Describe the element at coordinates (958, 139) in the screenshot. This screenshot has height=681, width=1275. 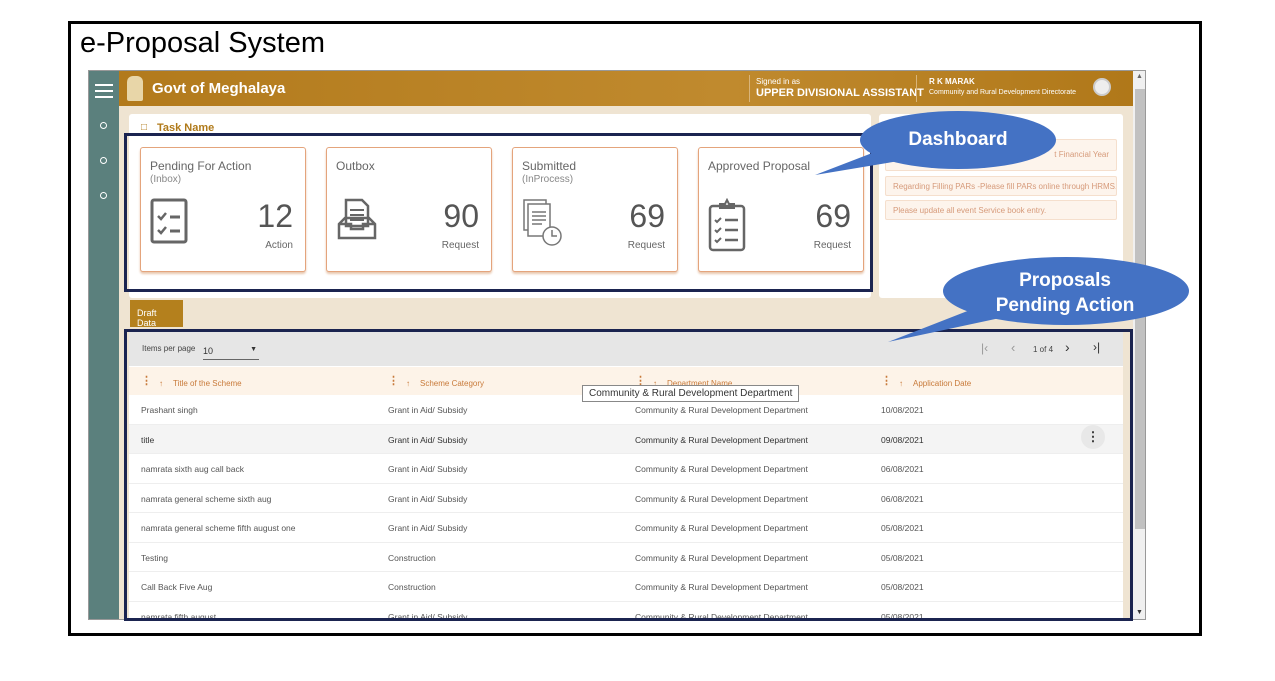
I see `dashboard-callout-text: Dashboard` at that location.